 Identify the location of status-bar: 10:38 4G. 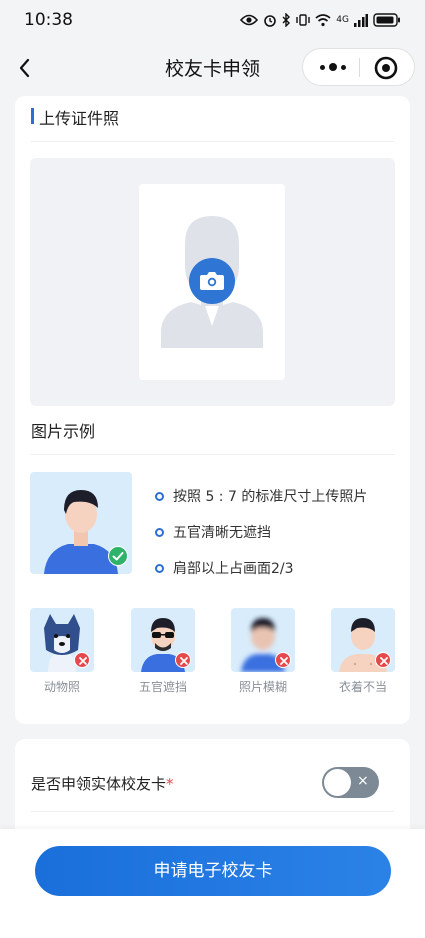
(212, 20).